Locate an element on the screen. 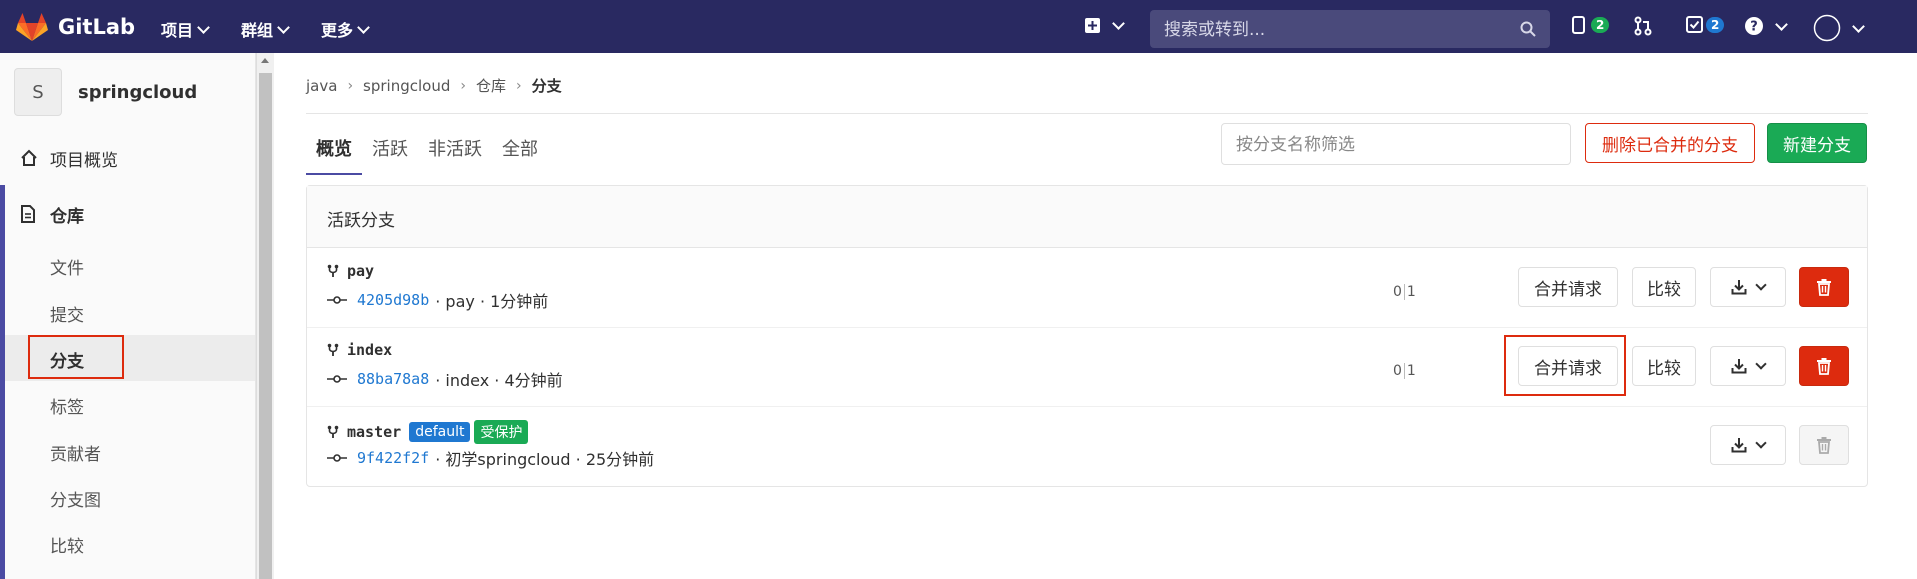  breadcrumb-branches: 分支 is located at coordinates (547, 85).